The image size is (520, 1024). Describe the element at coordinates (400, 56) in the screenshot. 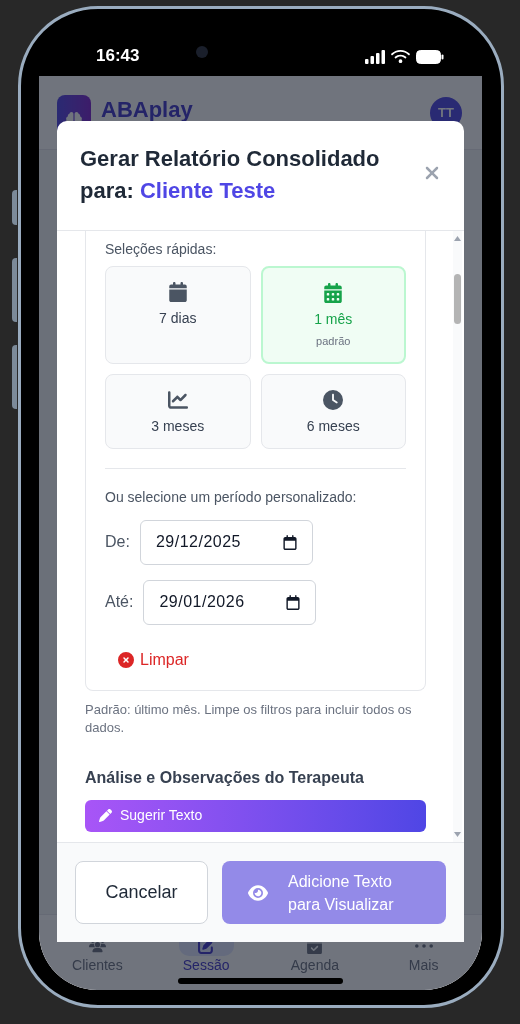

I see `wifi-icon` at that location.